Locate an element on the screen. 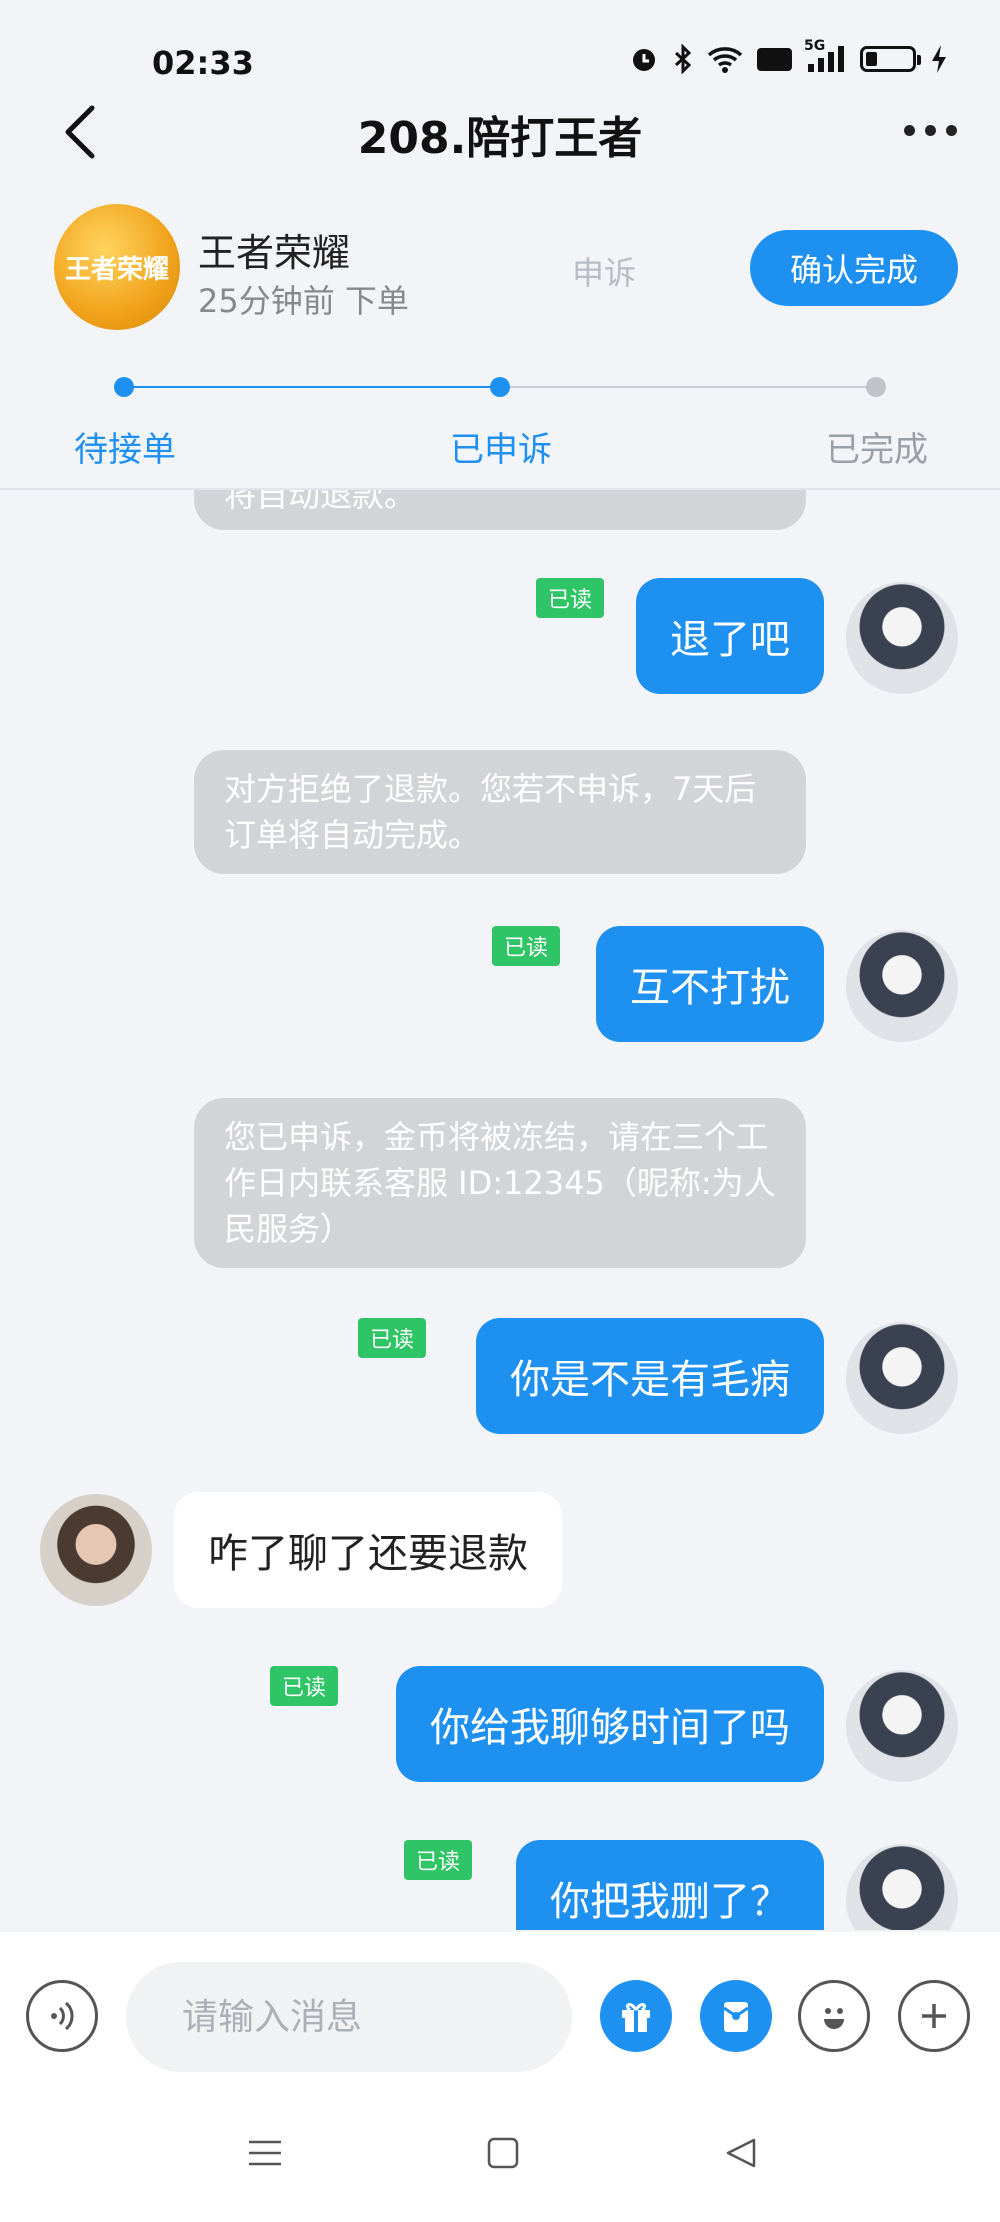  gift-icon is located at coordinates (636, 2017).